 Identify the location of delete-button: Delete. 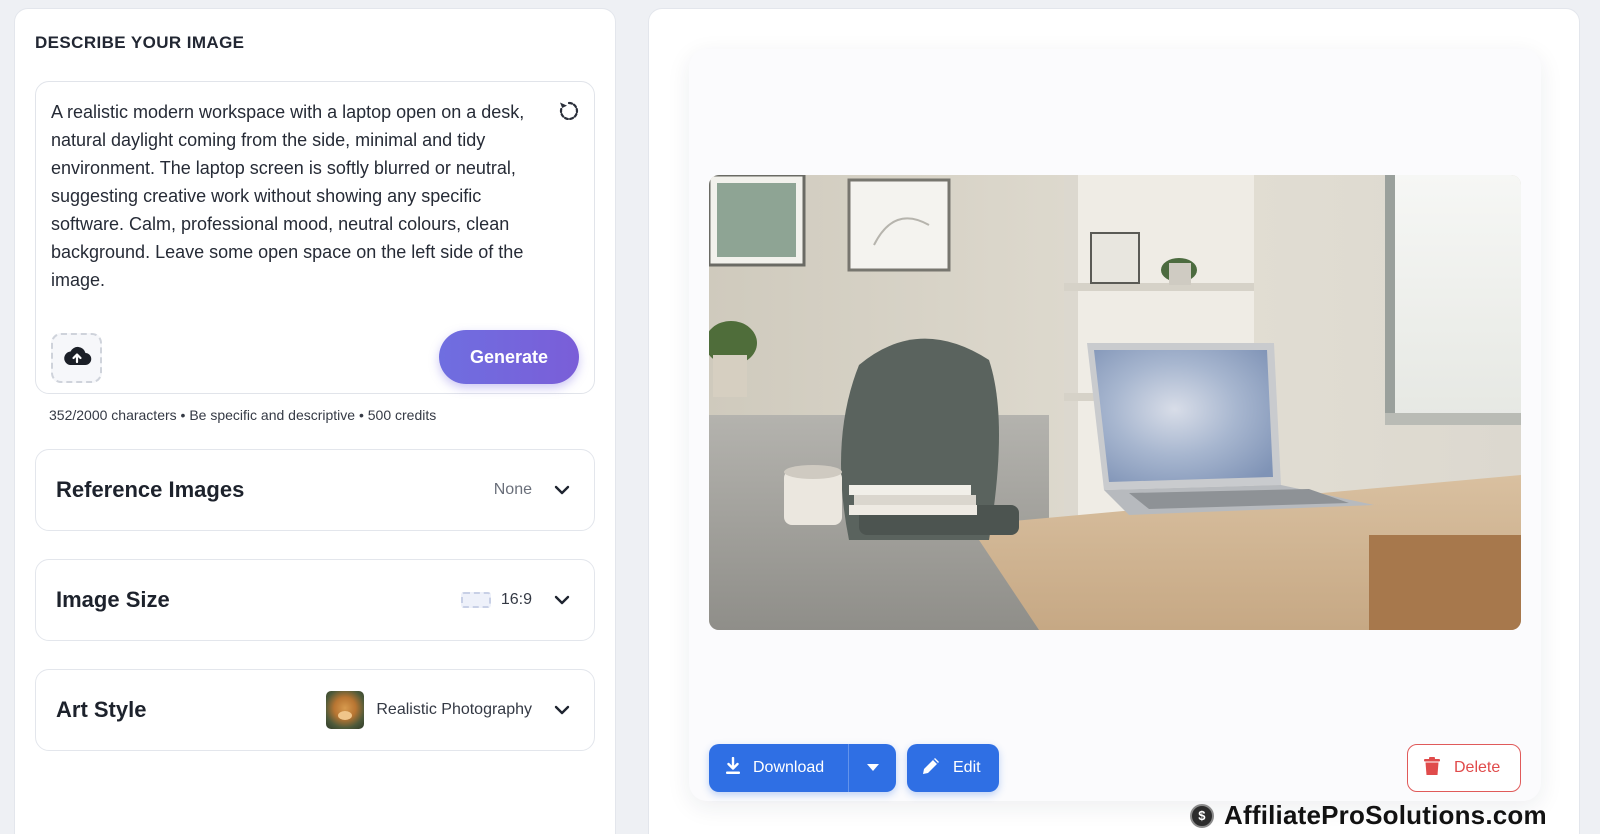
(1464, 768).